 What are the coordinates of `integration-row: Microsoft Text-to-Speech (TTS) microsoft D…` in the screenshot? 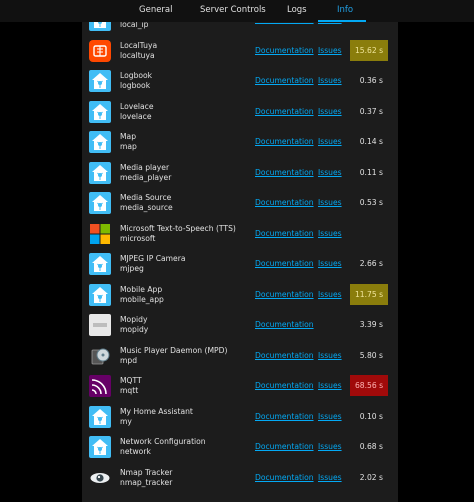 It's located at (240, 234).